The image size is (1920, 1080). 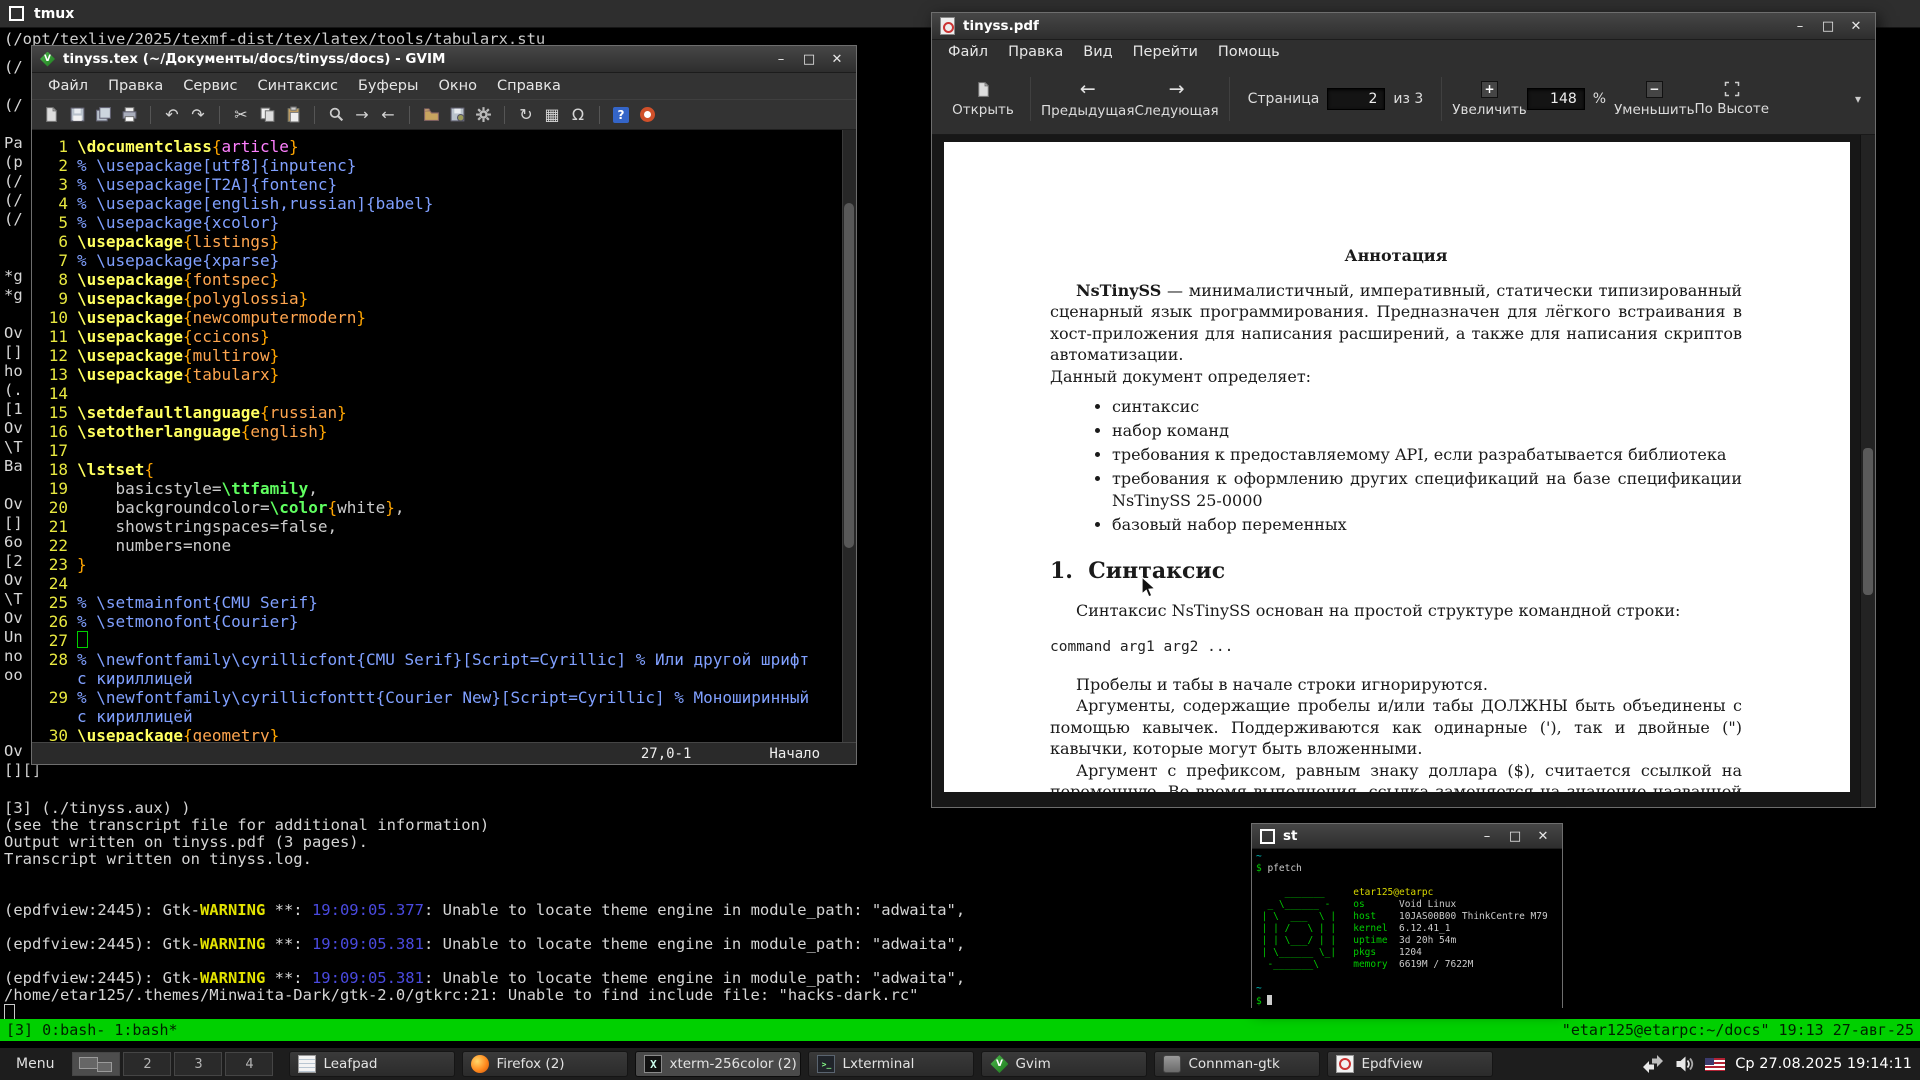 I want to click on workspace-3: 3, so click(x=198, y=1064).